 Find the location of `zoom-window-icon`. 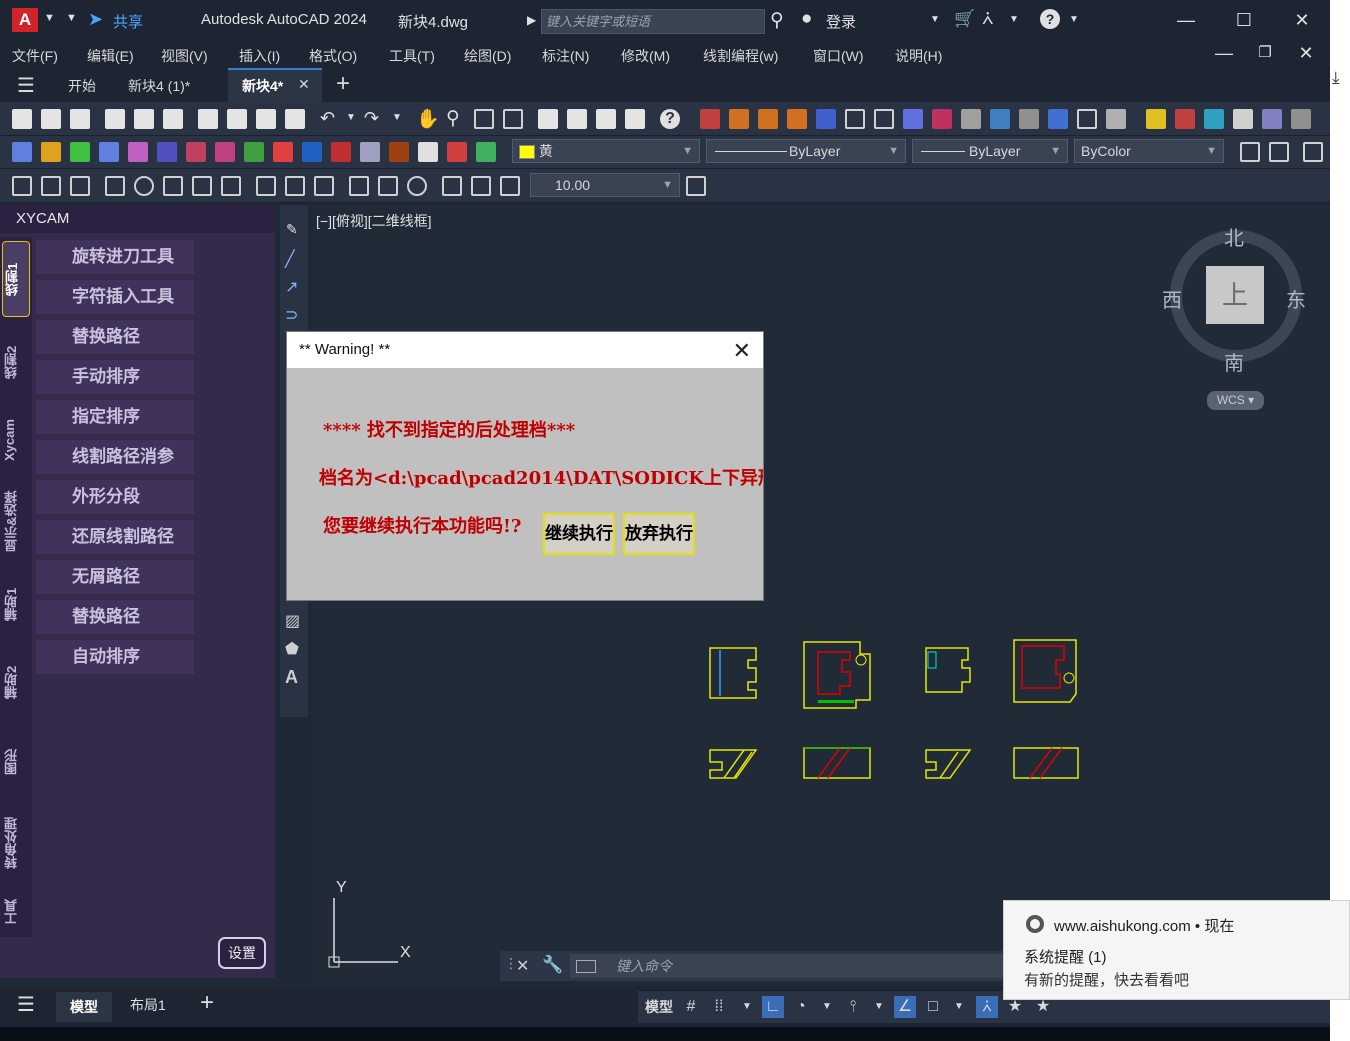

zoom-window-icon is located at coordinates (484, 119).